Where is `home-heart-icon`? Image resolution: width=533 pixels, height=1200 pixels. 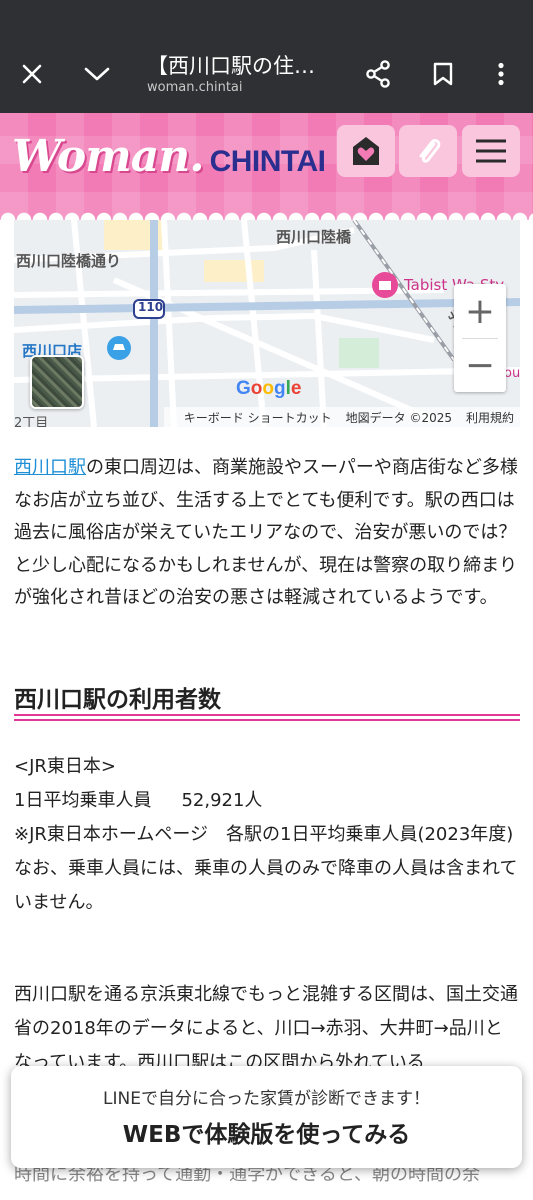 home-heart-icon is located at coordinates (366, 151).